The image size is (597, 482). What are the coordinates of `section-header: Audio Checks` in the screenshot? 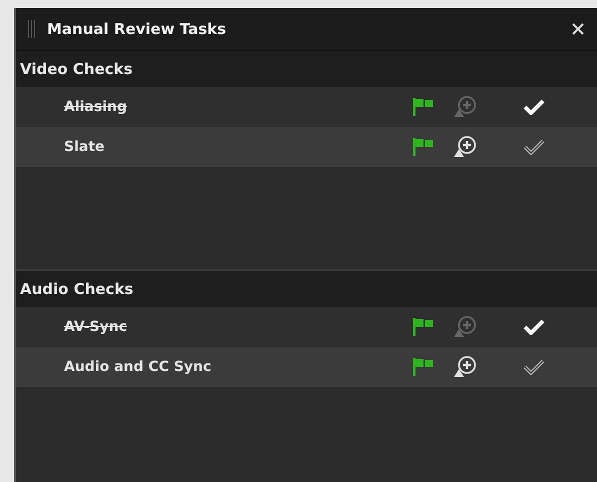 It's located at (306, 289).